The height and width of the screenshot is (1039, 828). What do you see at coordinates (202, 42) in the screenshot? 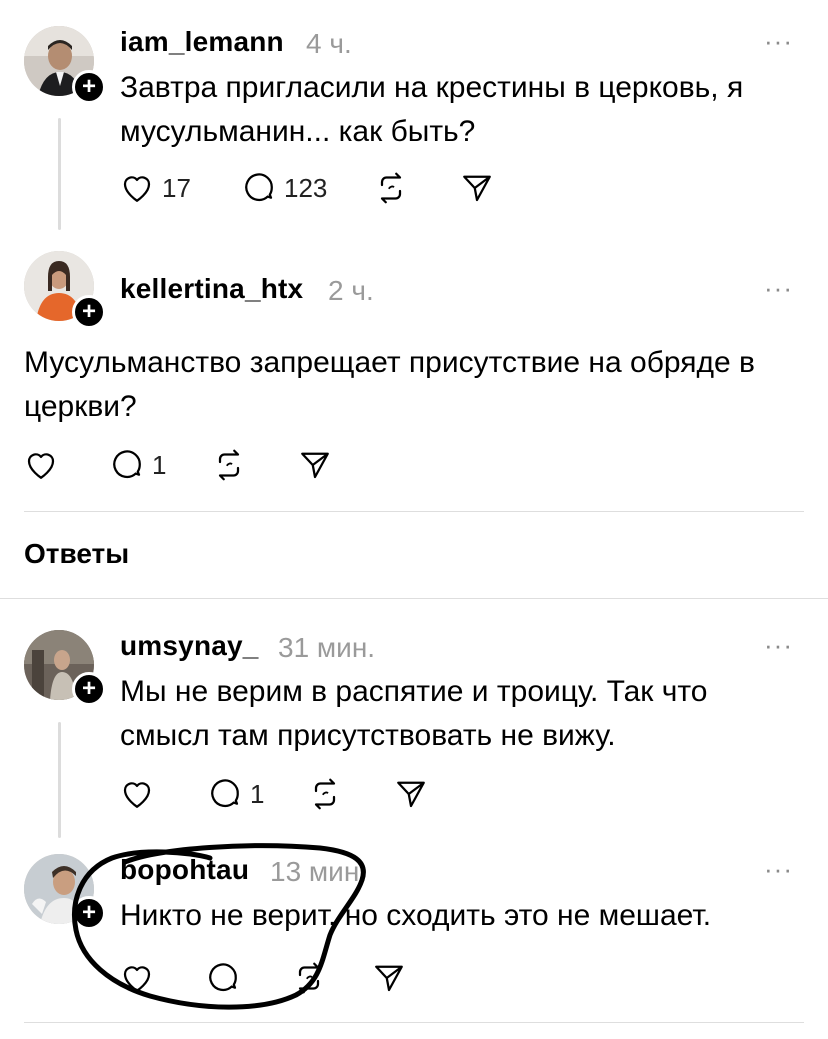
I see `post-username: iam_lemann` at bounding box center [202, 42].